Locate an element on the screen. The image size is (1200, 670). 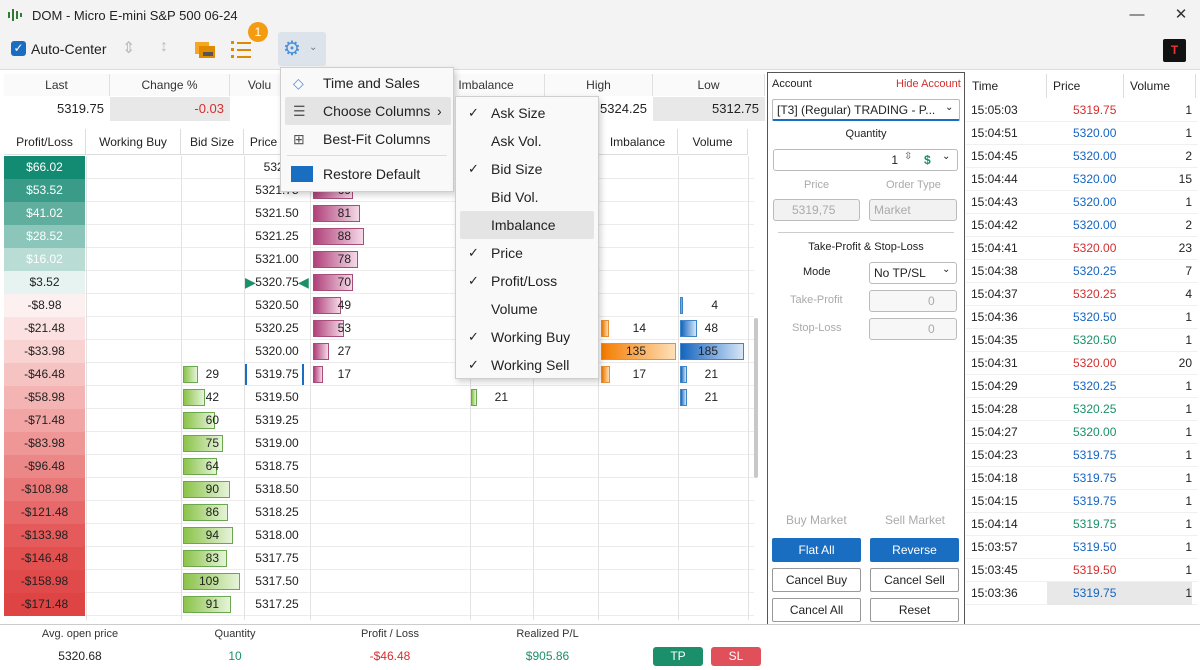
sell-market-button: Sell Market is located at coordinates (915, 520).